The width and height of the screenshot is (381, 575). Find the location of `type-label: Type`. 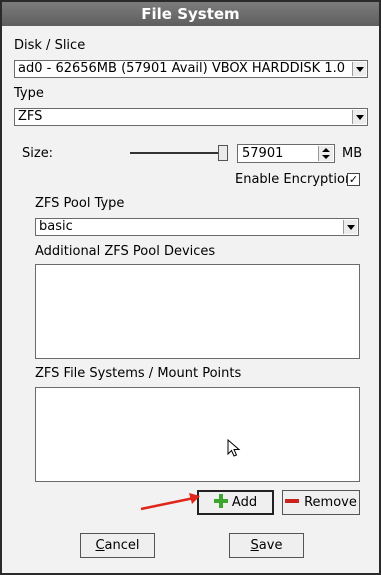

type-label: Type is located at coordinates (29, 93).